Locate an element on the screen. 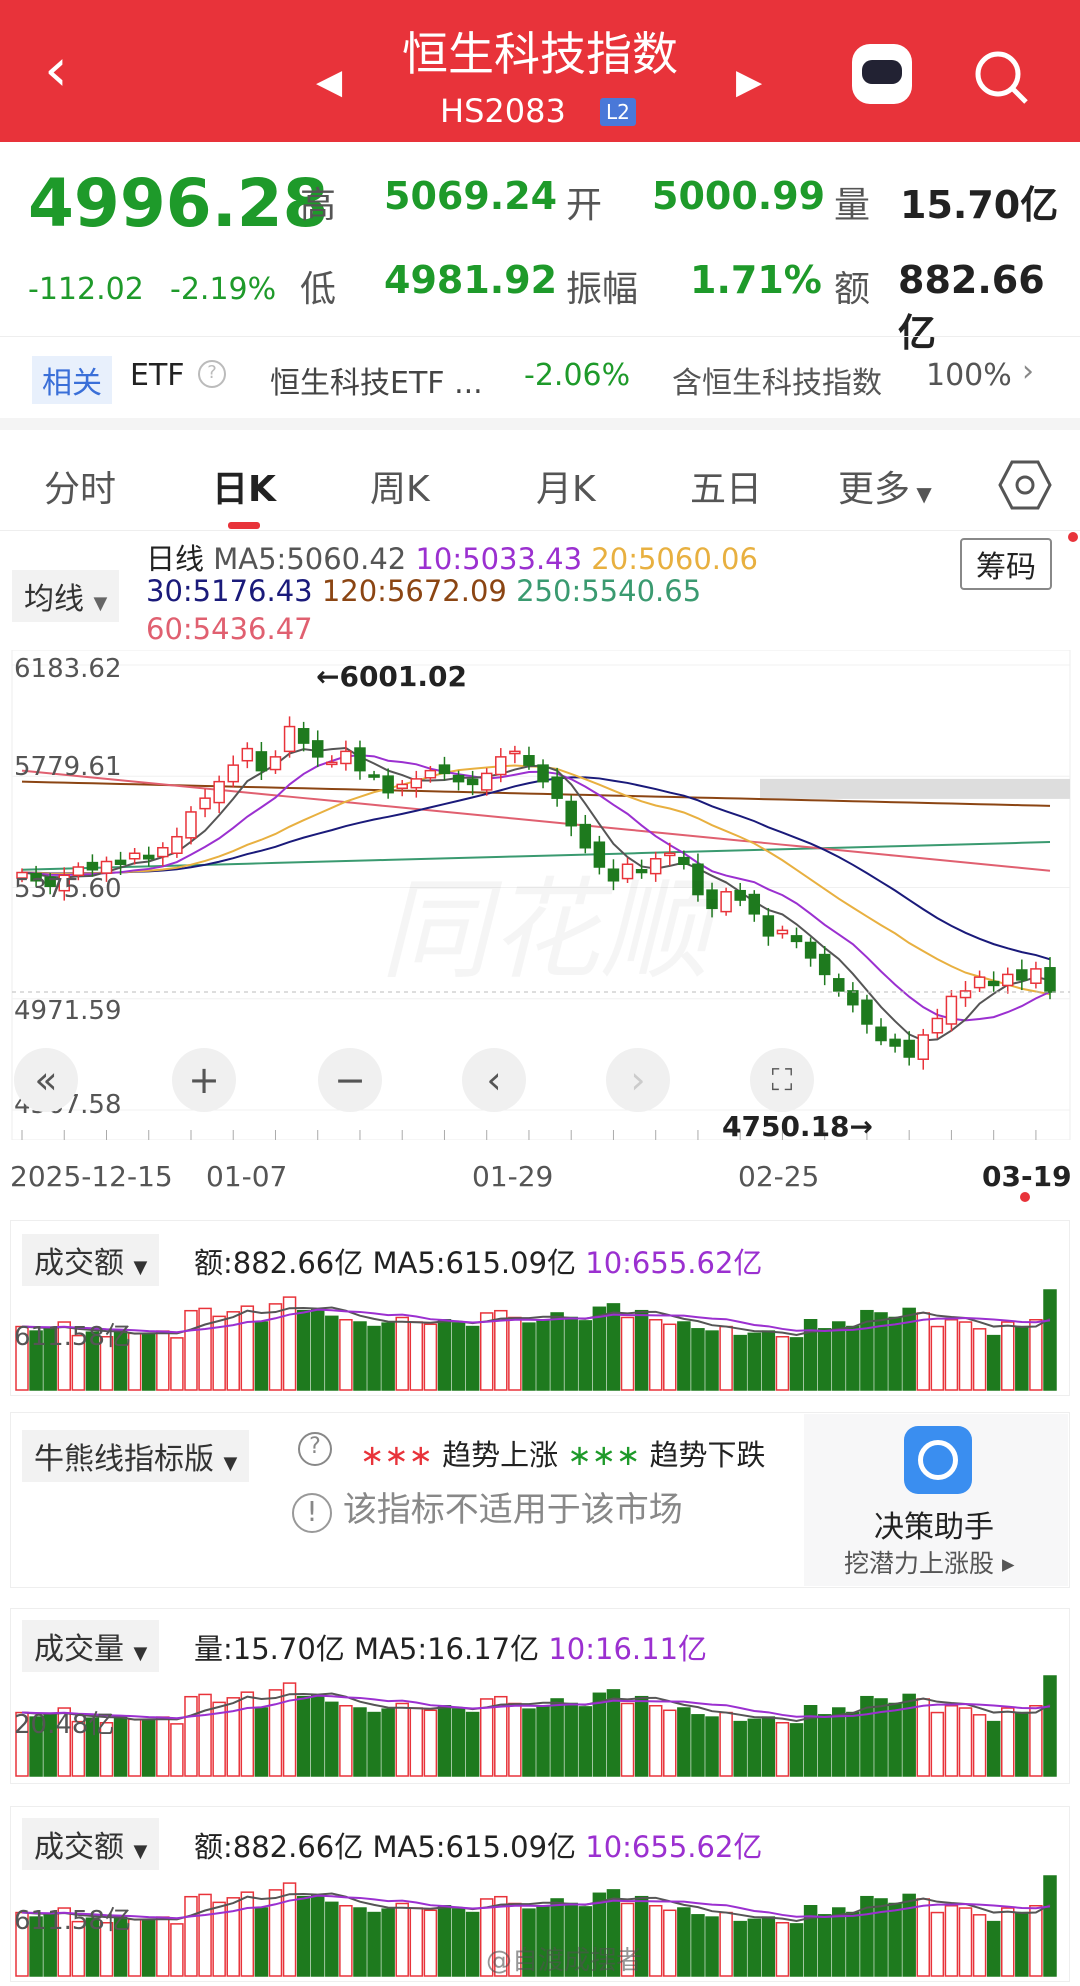  assistant-subtitle: 挖潜力上涨股 ▸ is located at coordinates (929, 1563).